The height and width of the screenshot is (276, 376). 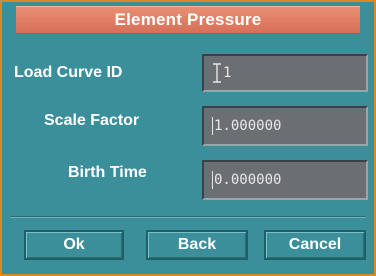 What do you see at coordinates (285, 180) in the screenshot?
I see `birth-time-input: 0.000000` at bounding box center [285, 180].